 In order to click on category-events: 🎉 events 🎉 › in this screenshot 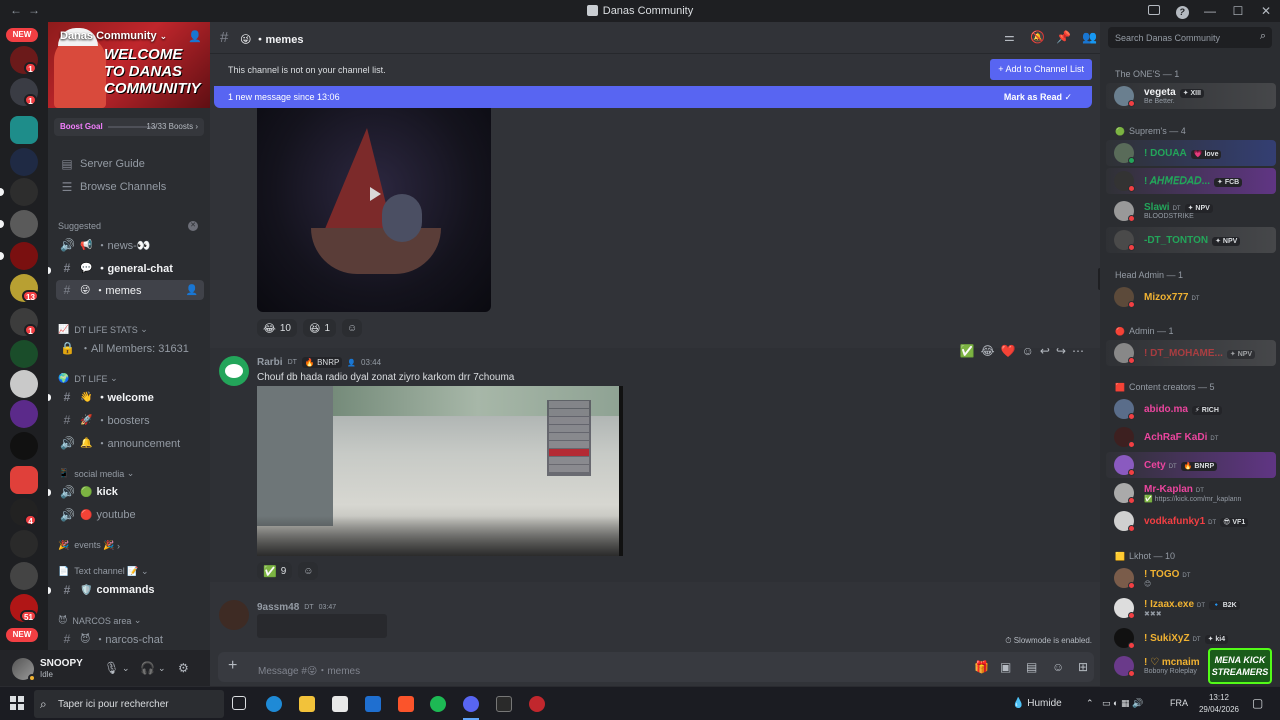, I will do `click(89, 545)`.